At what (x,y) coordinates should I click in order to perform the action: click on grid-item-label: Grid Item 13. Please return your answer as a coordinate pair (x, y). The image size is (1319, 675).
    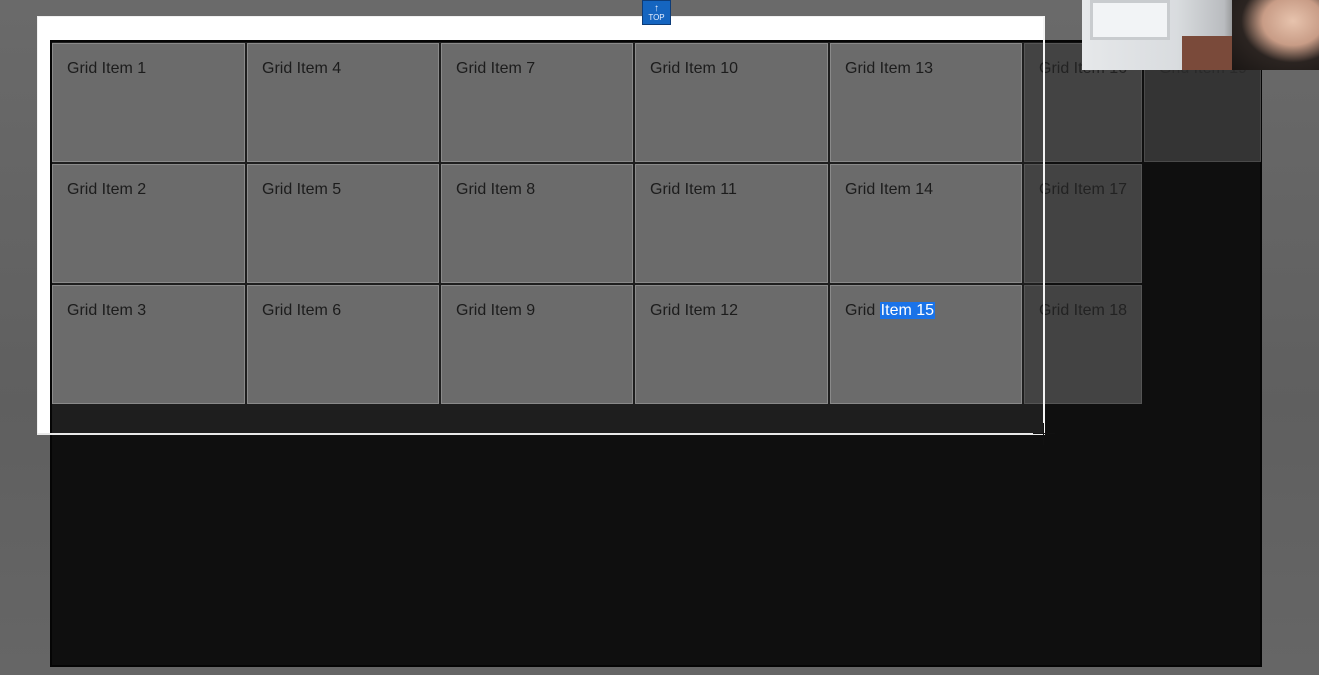
    Looking at the image, I should click on (889, 68).